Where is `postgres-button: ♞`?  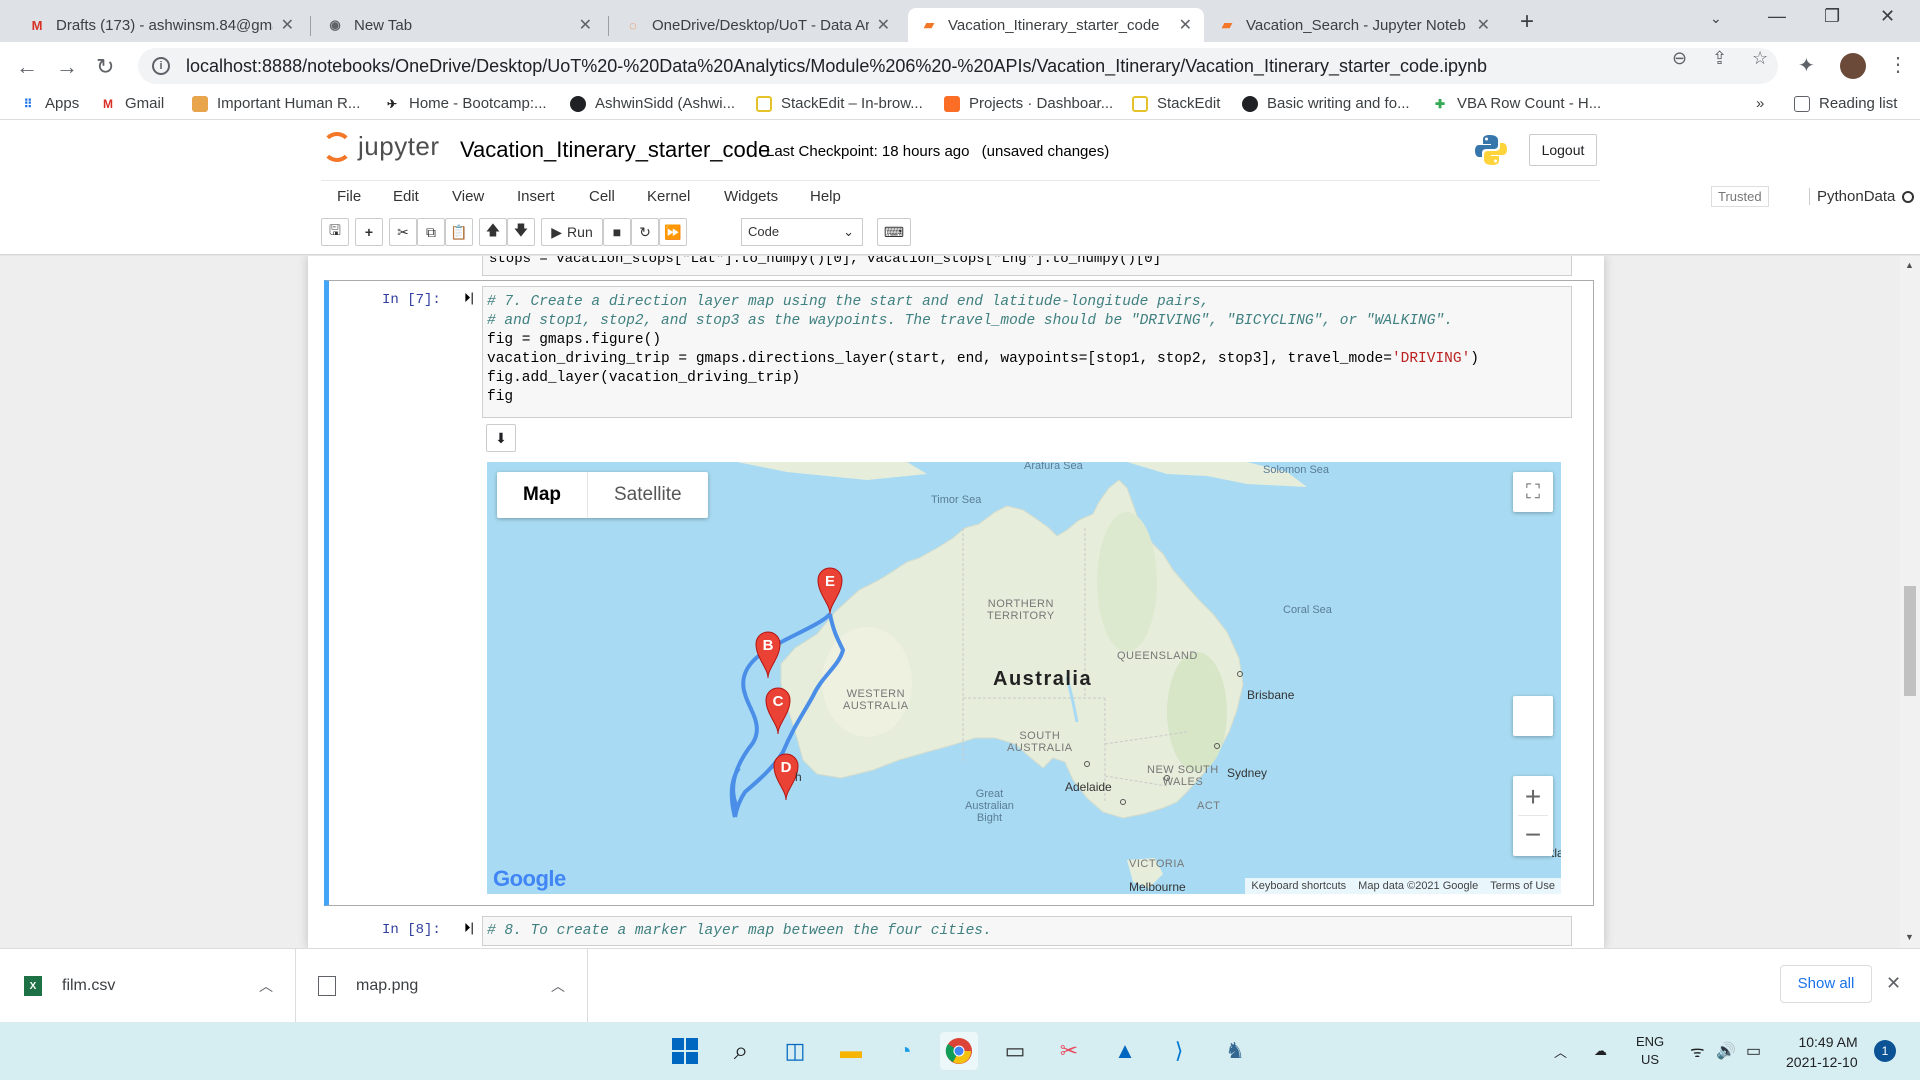
postgres-button: ♞ is located at coordinates (1235, 1051).